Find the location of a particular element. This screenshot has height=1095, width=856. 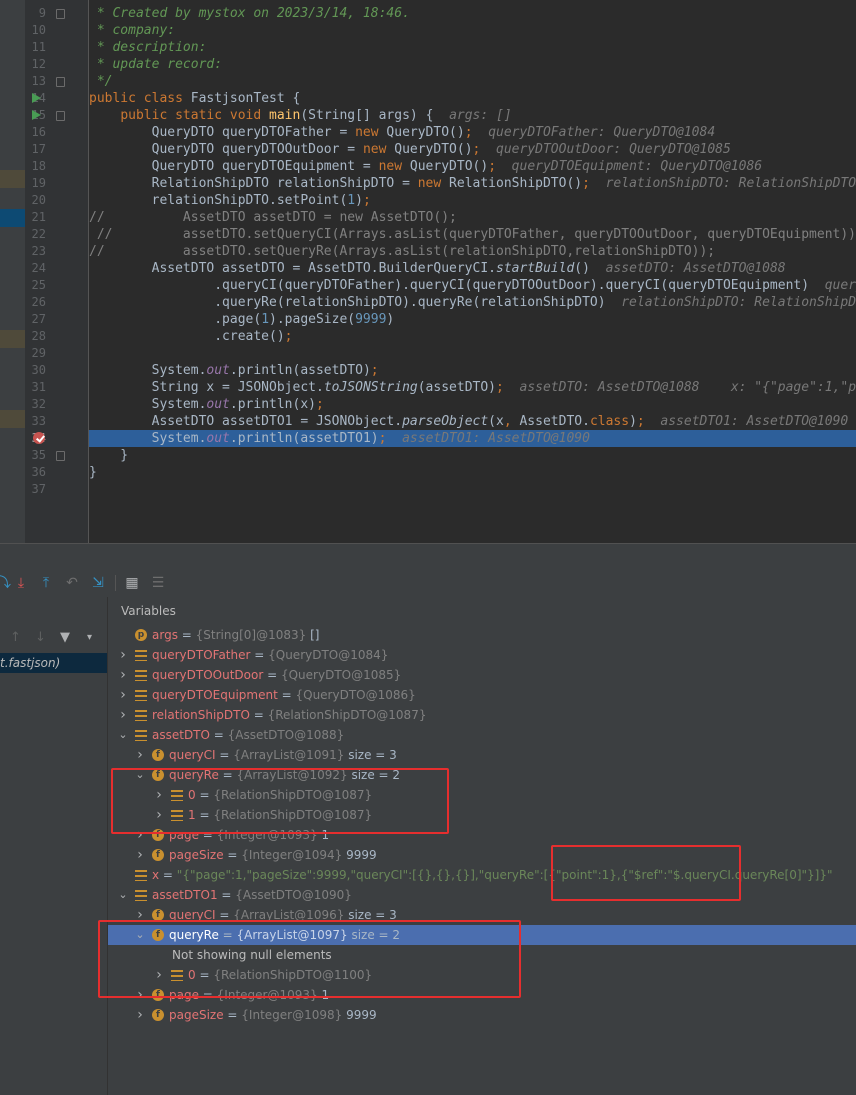

variable-row-pageSize: › f pageSize = {Integer@1098} 9999 is located at coordinates (482, 1015).